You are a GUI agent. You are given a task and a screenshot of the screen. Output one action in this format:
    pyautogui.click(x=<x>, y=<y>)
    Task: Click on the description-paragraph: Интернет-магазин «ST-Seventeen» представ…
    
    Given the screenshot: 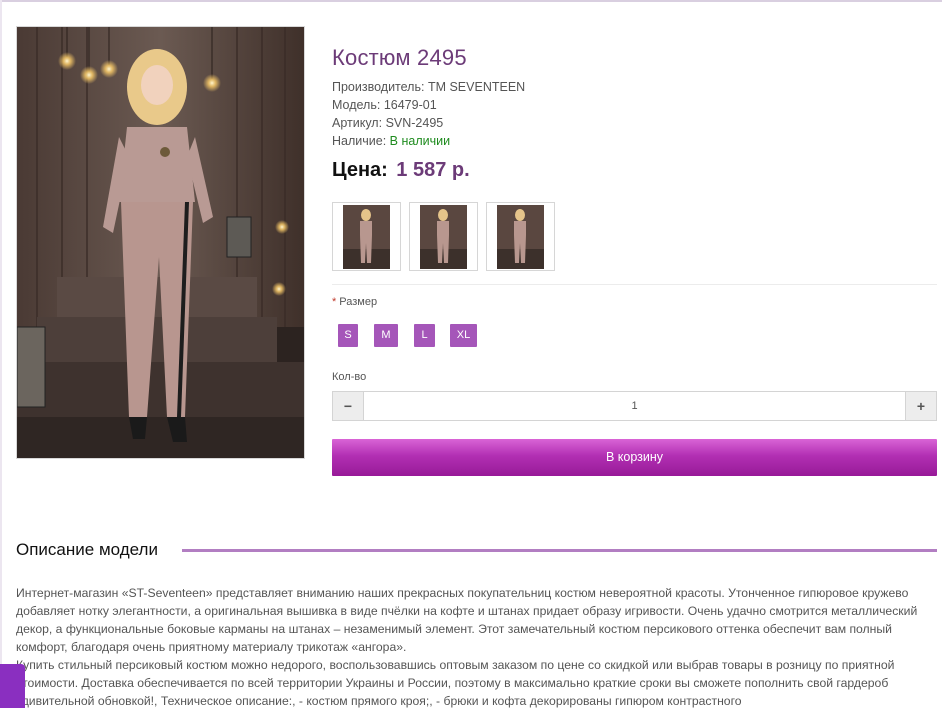 What is the action you would take?
    pyautogui.click(x=467, y=620)
    